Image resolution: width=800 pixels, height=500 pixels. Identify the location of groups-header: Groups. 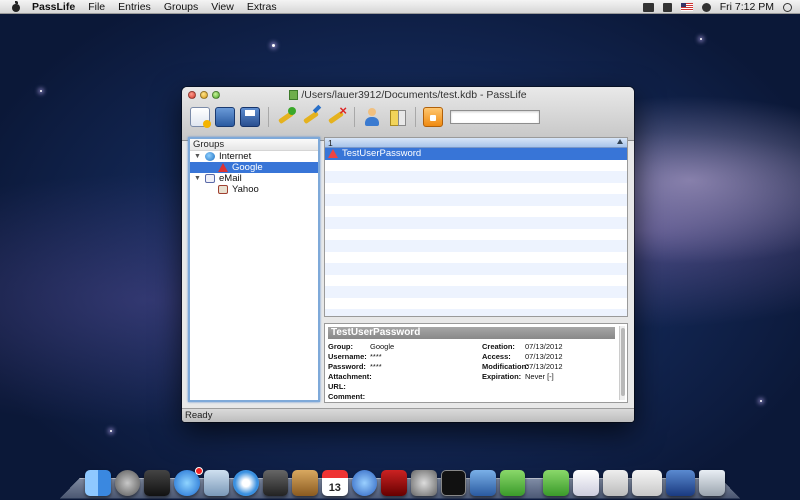
(254, 145).